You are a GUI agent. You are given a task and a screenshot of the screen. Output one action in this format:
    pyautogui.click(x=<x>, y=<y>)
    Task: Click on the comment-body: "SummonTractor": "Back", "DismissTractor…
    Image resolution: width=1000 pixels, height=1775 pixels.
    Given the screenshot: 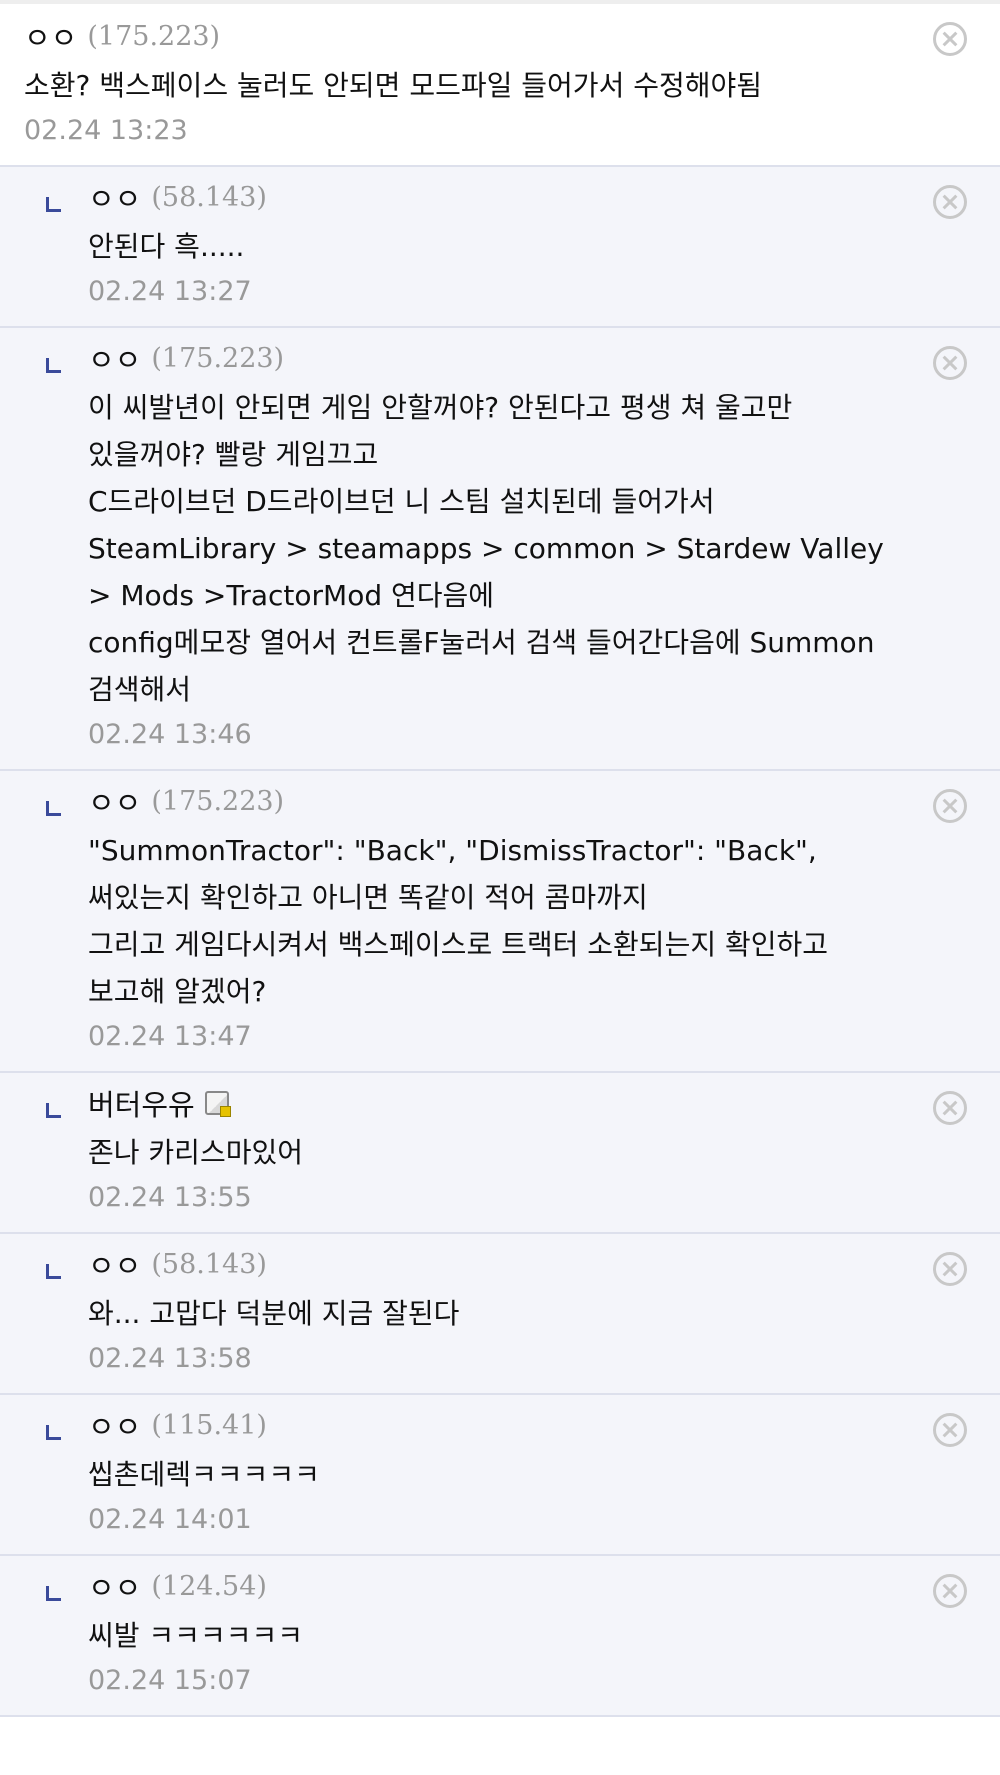 What is the action you would take?
    pyautogui.click(x=458, y=921)
    